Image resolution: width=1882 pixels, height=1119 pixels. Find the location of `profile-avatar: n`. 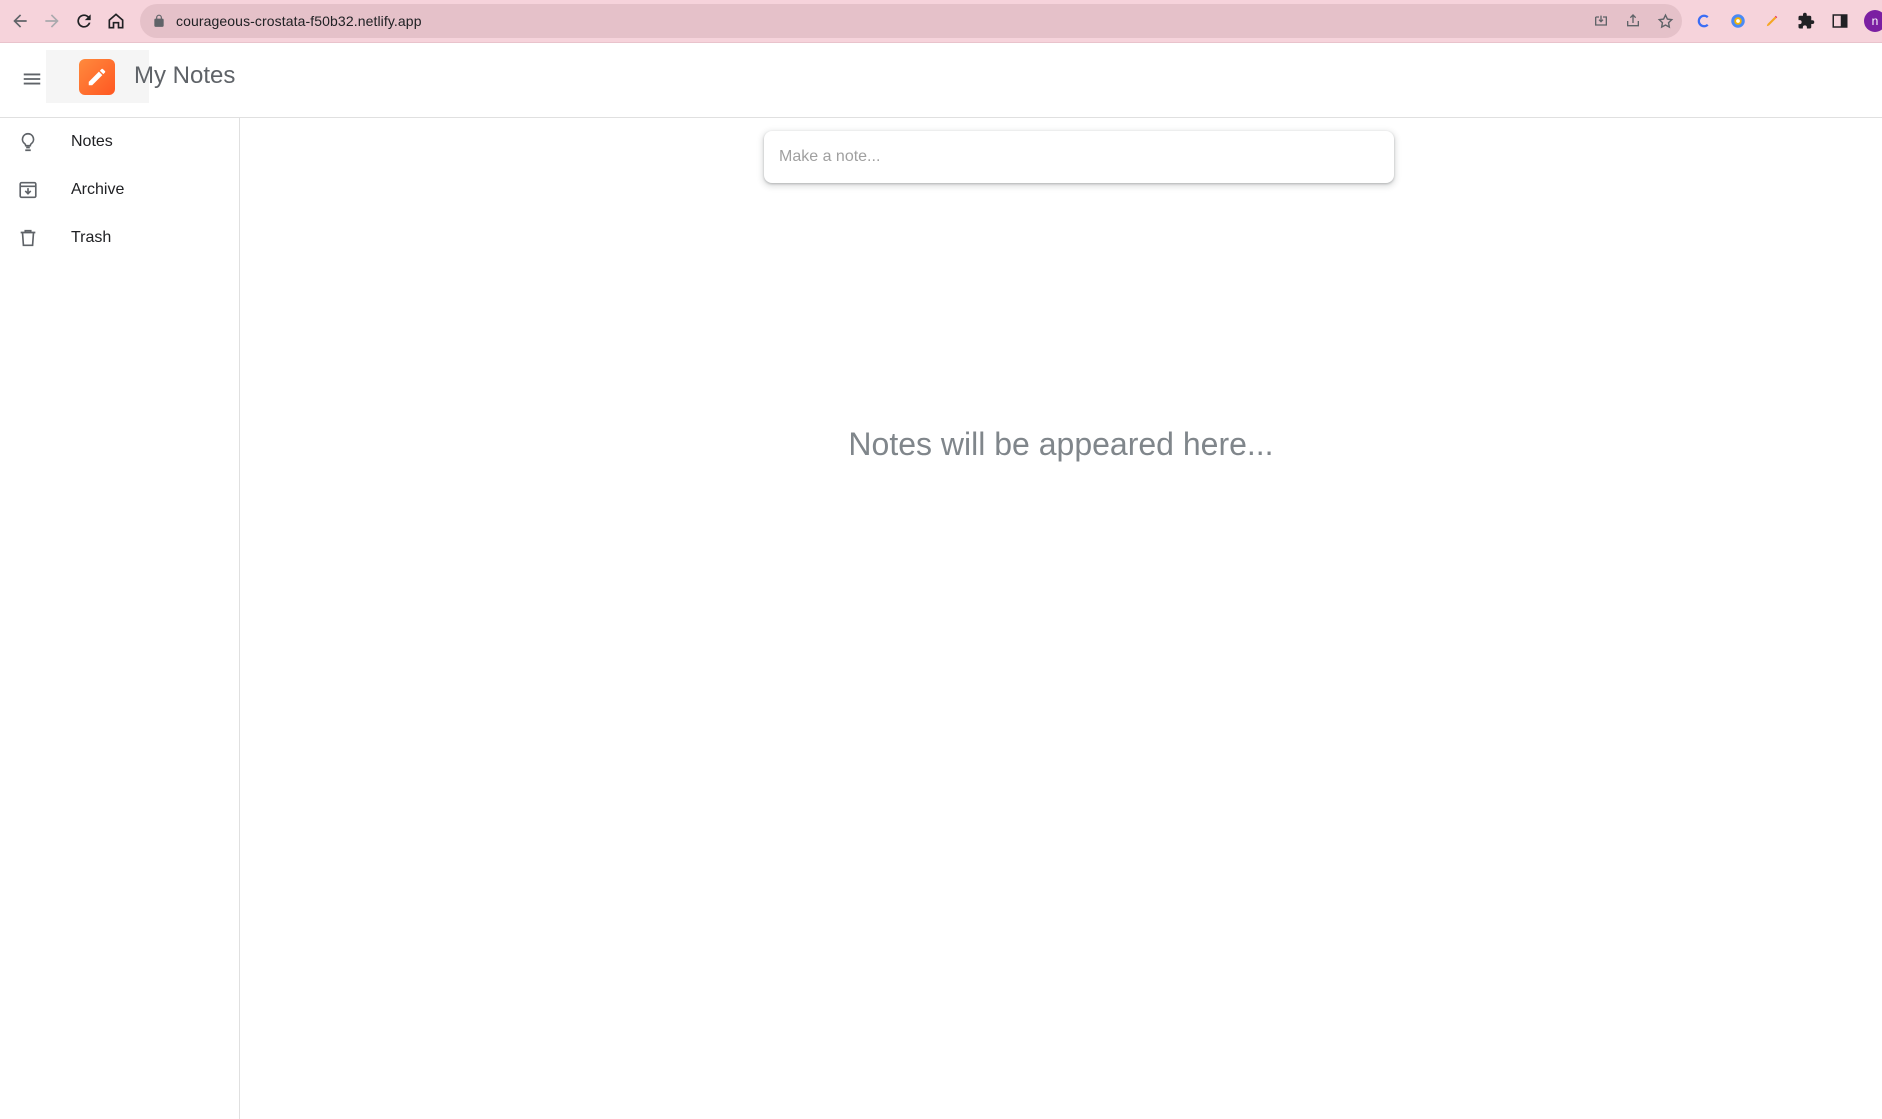

profile-avatar: n is located at coordinates (1873, 21).